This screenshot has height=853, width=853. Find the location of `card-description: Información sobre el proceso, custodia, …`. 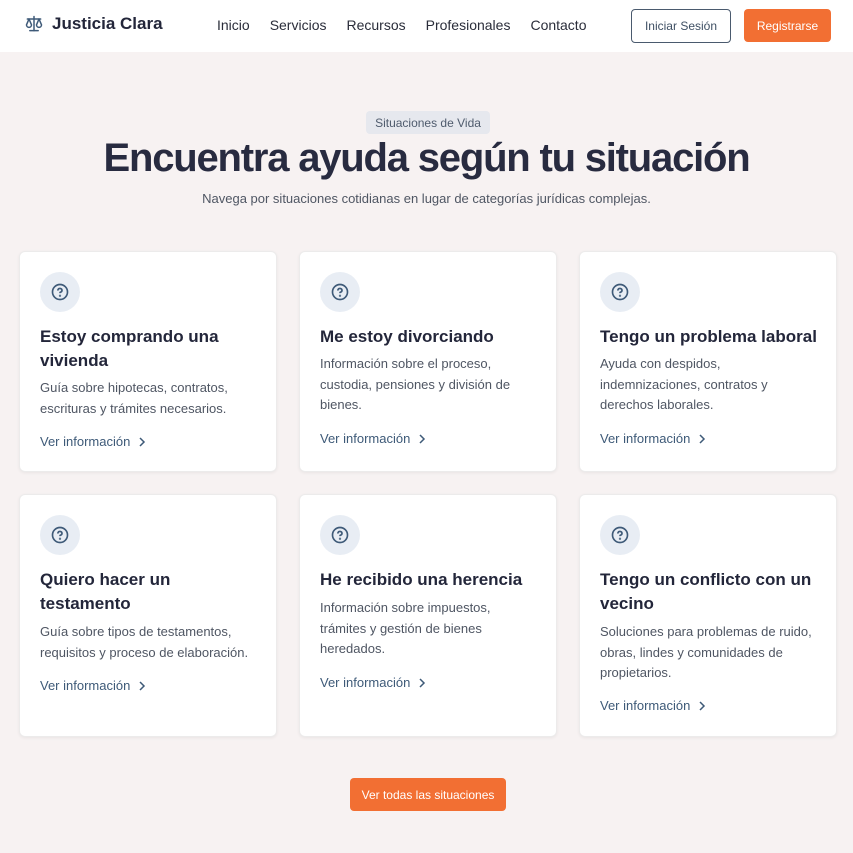

card-description: Información sobre el proceso, custodia, … is located at coordinates (415, 384).